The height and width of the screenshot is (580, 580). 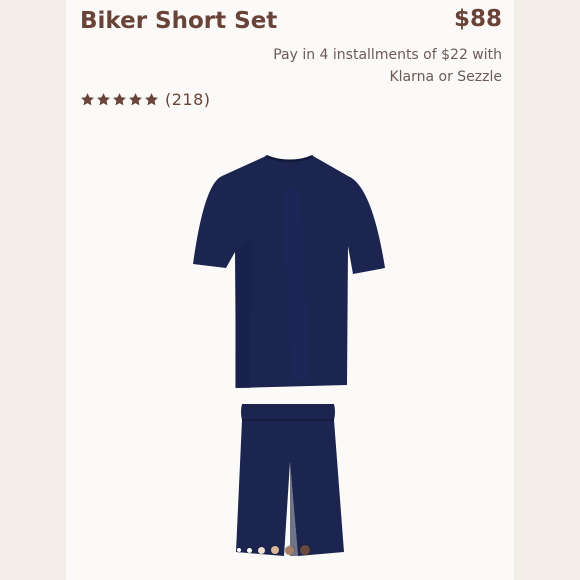 What do you see at coordinates (296, 285) in the screenshot?
I see `tshirt-highlight` at bounding box center [296, 285].